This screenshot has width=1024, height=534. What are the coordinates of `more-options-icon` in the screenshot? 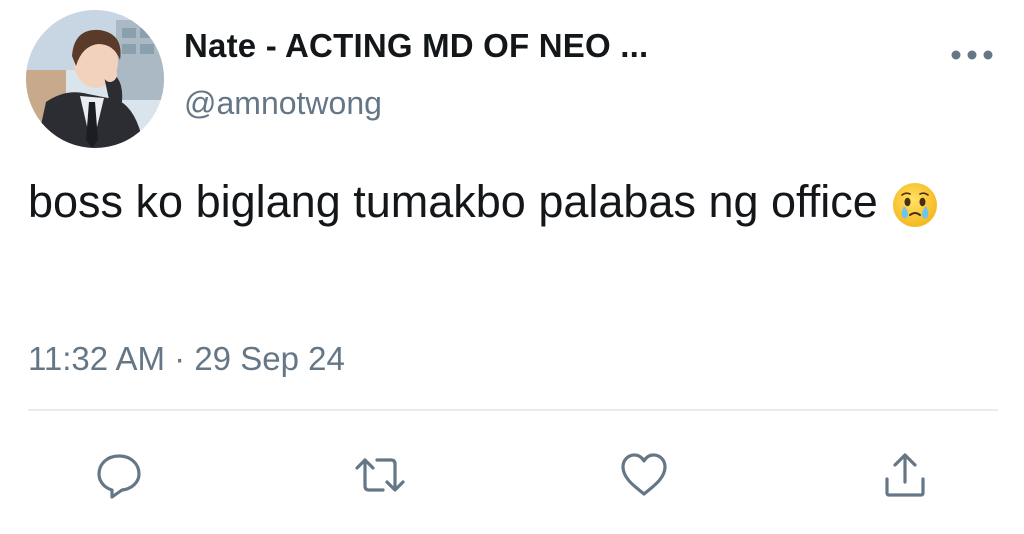 It's located at (972, 55).